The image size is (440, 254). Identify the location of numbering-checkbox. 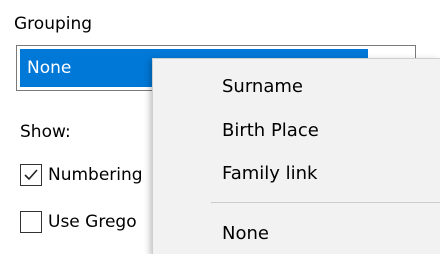
(31, 175).